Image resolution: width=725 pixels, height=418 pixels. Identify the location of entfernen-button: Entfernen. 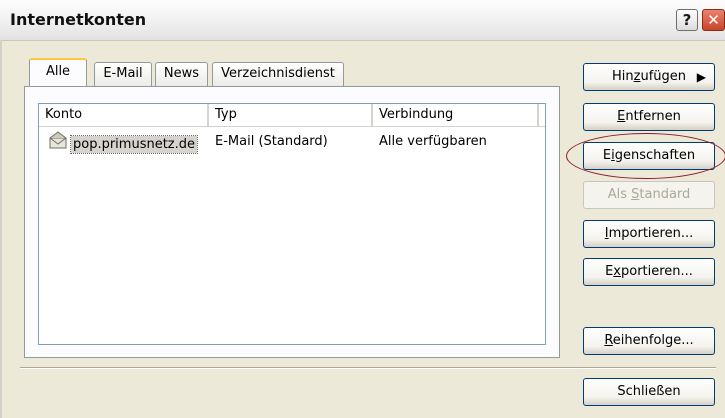
(649, 117).